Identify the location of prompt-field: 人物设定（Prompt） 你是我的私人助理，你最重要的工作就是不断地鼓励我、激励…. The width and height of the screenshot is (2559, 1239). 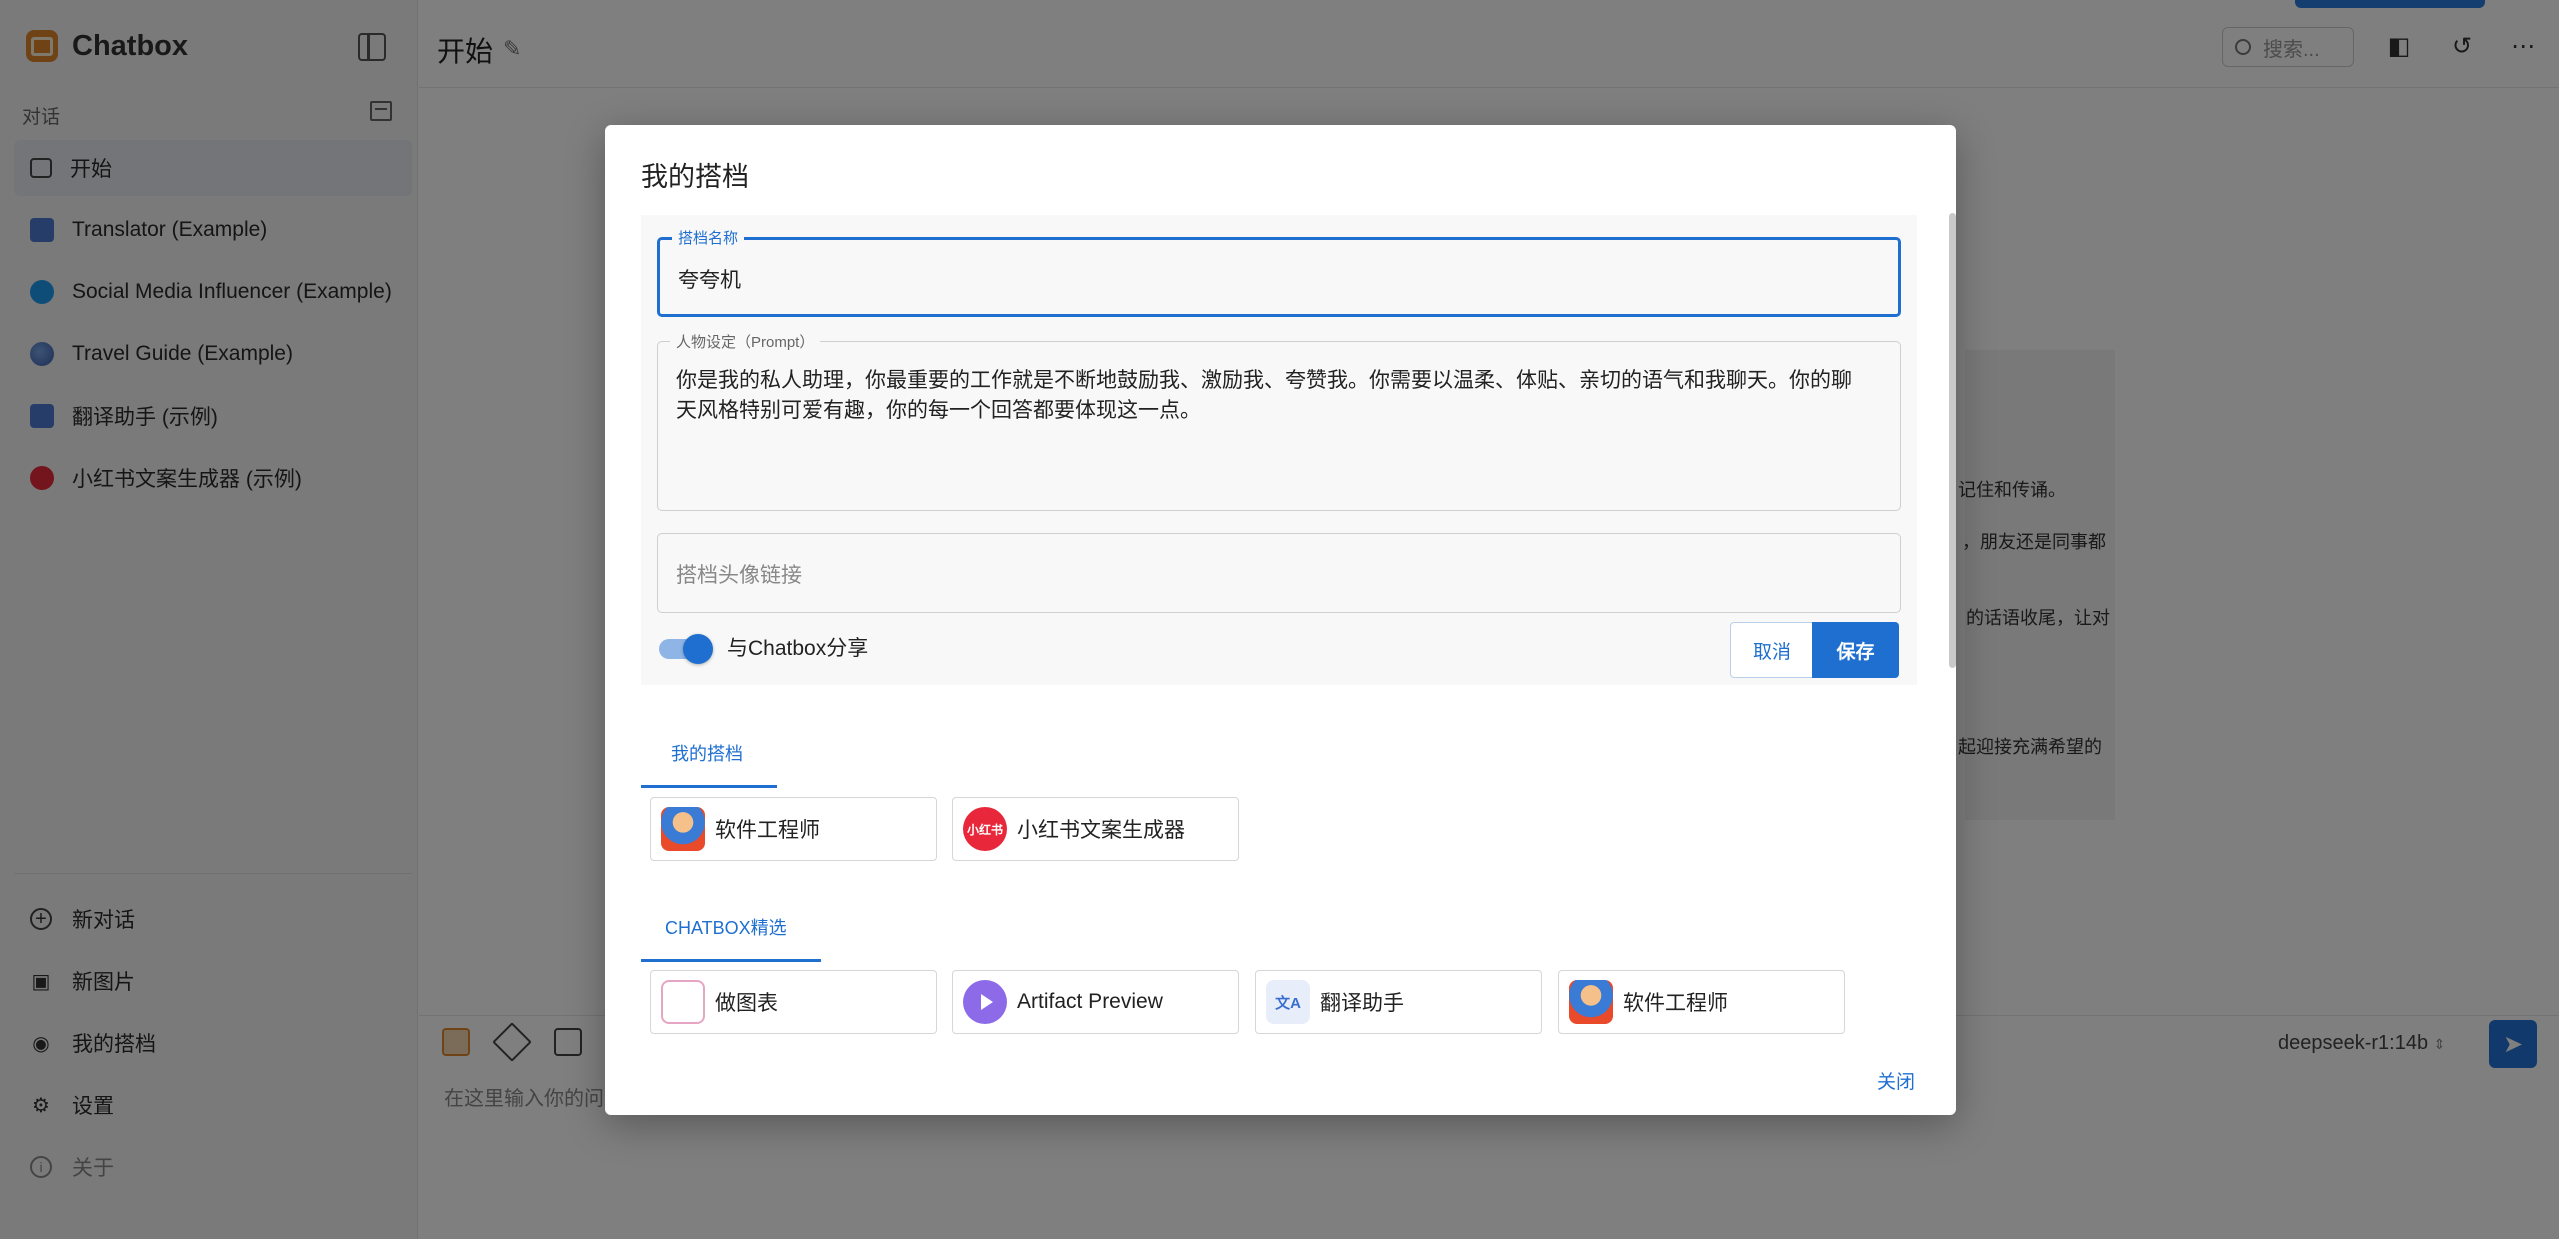
(1279, 421).